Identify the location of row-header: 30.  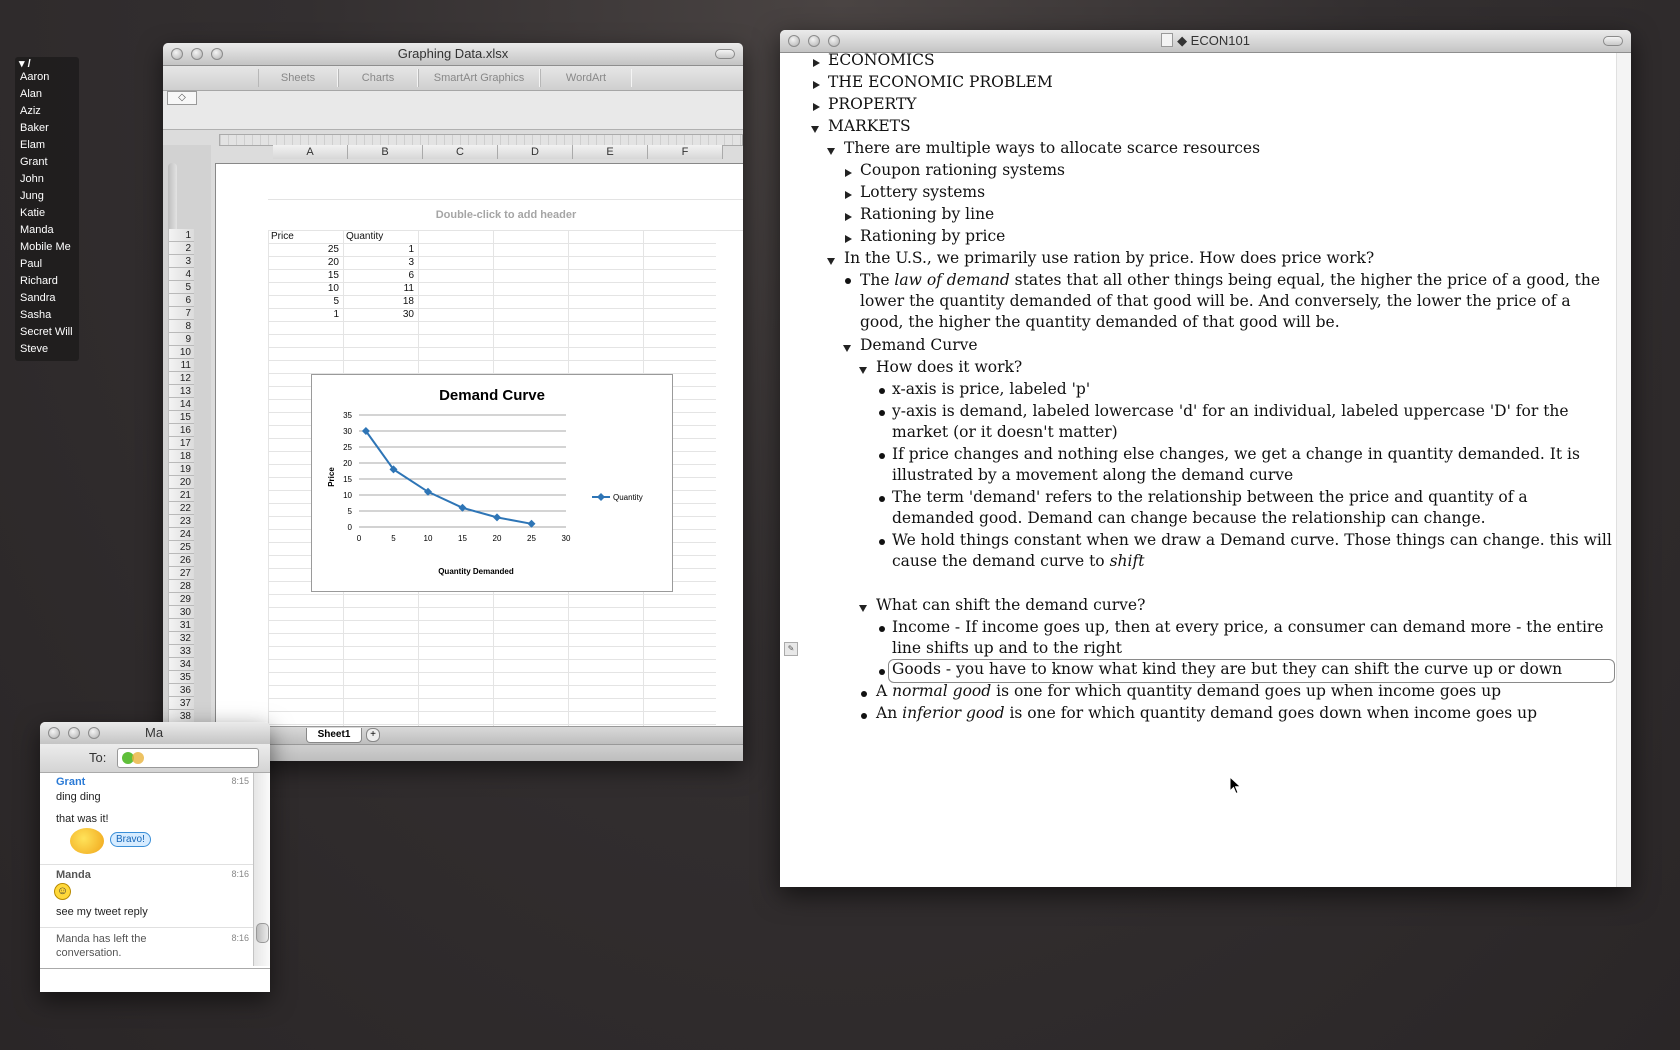
(181, 612).